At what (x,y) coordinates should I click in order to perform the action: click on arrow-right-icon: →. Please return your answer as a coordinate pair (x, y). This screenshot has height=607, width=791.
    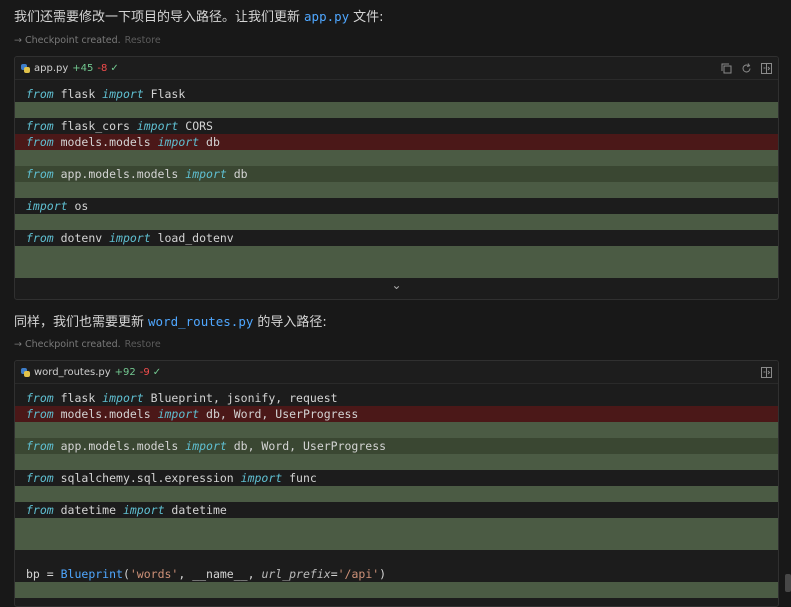
    Looking at the image, I should click on (18, 344).